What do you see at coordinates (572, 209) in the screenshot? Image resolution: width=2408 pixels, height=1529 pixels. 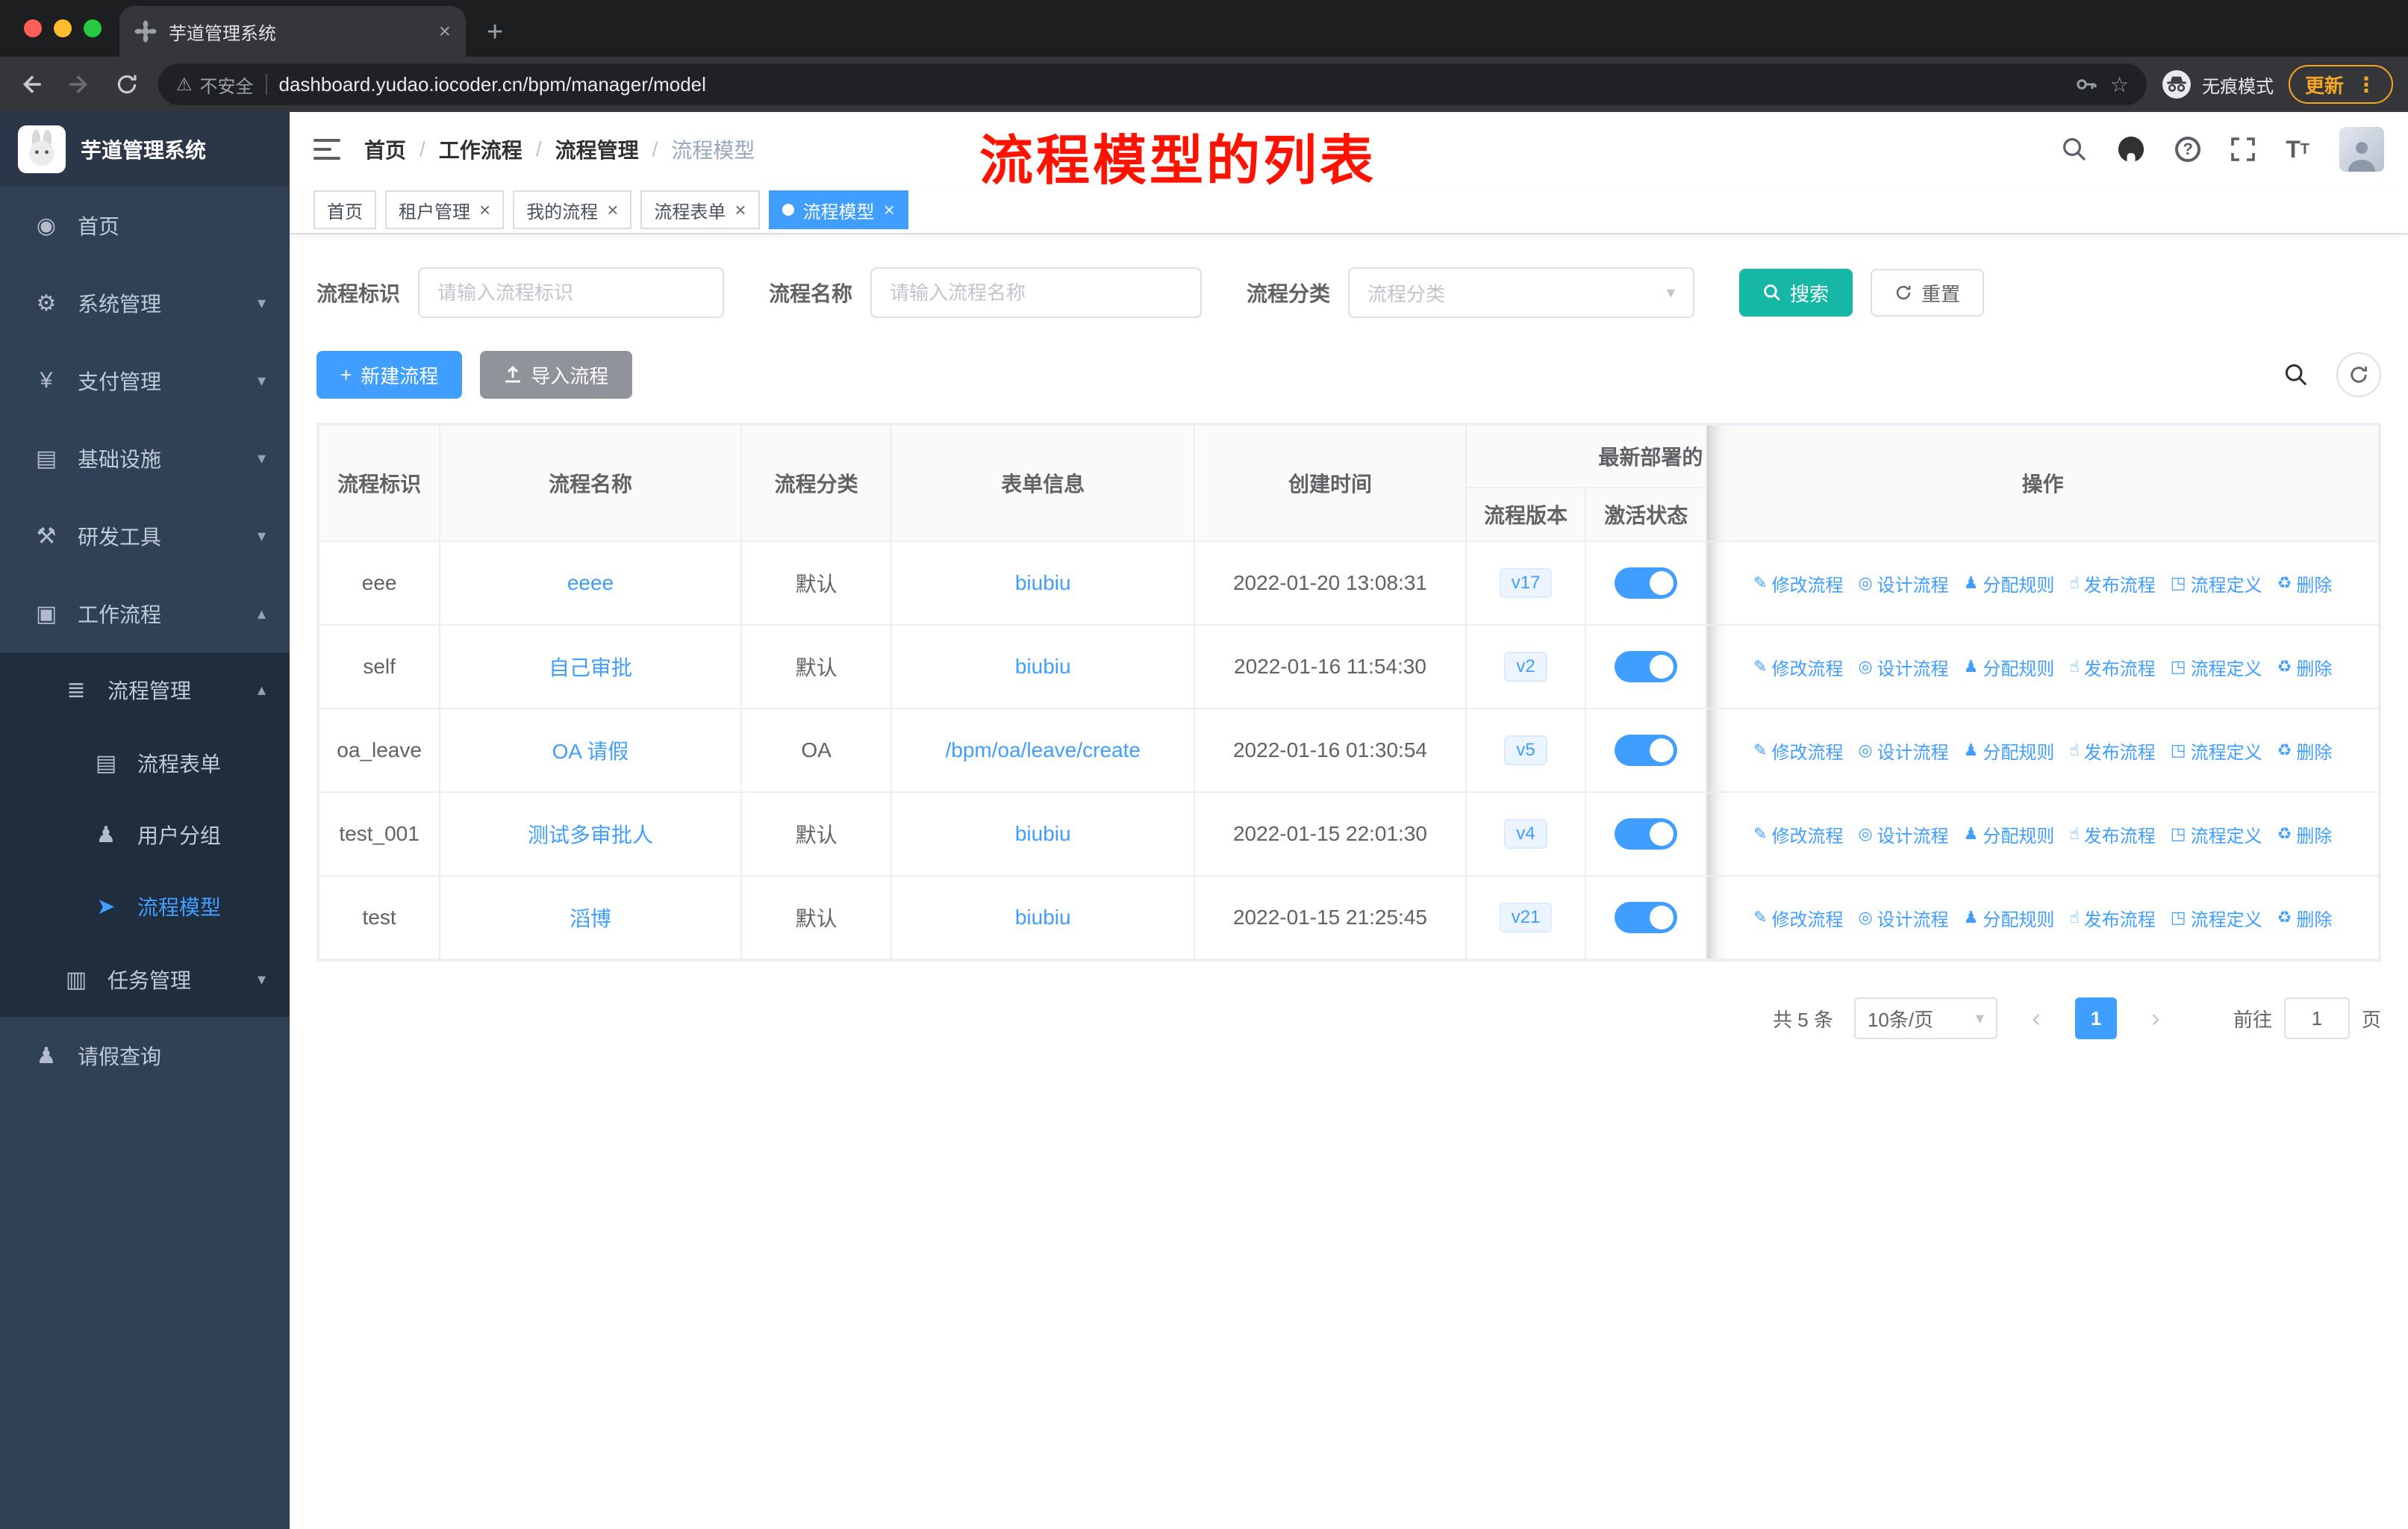 I see `view-tab: 我的流程 ×` at bounding box center [572, 209].